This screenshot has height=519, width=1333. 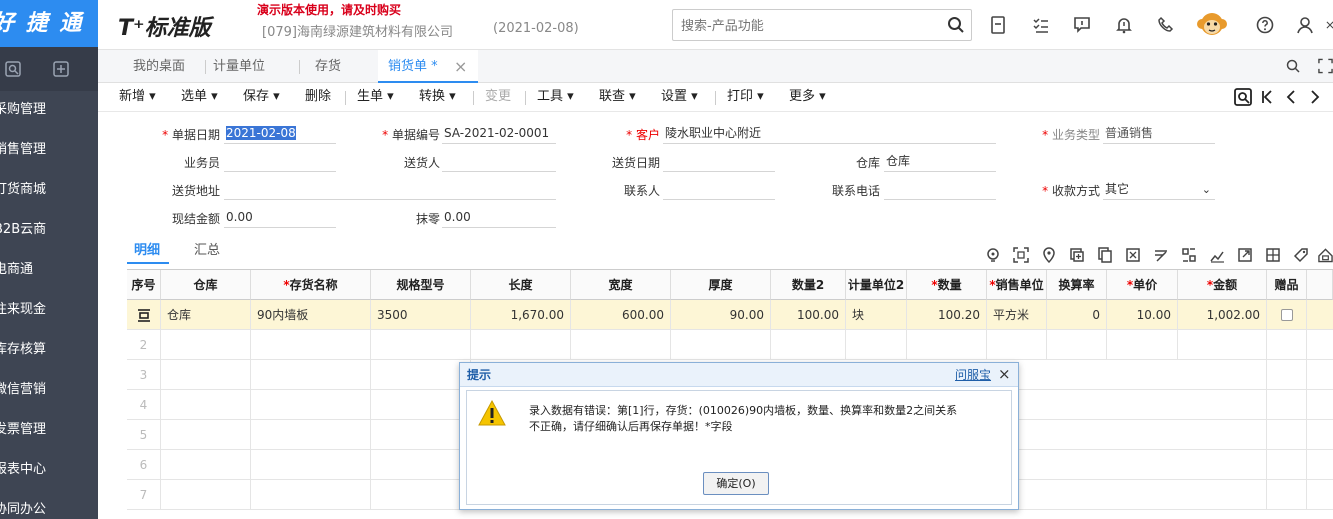 What do you see at coordinates (940, 190) in the screenshot?
I see `phone-field` at bounding box center [940, 190].